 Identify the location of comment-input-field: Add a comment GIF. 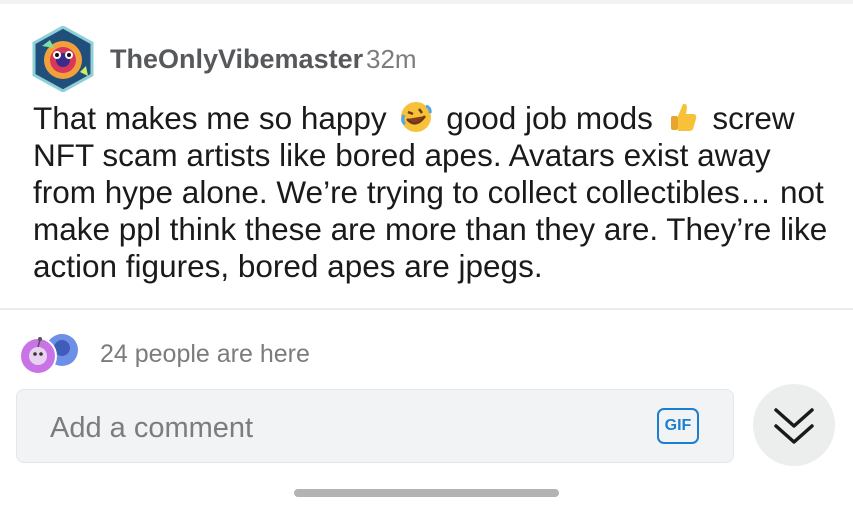
(375, 426).